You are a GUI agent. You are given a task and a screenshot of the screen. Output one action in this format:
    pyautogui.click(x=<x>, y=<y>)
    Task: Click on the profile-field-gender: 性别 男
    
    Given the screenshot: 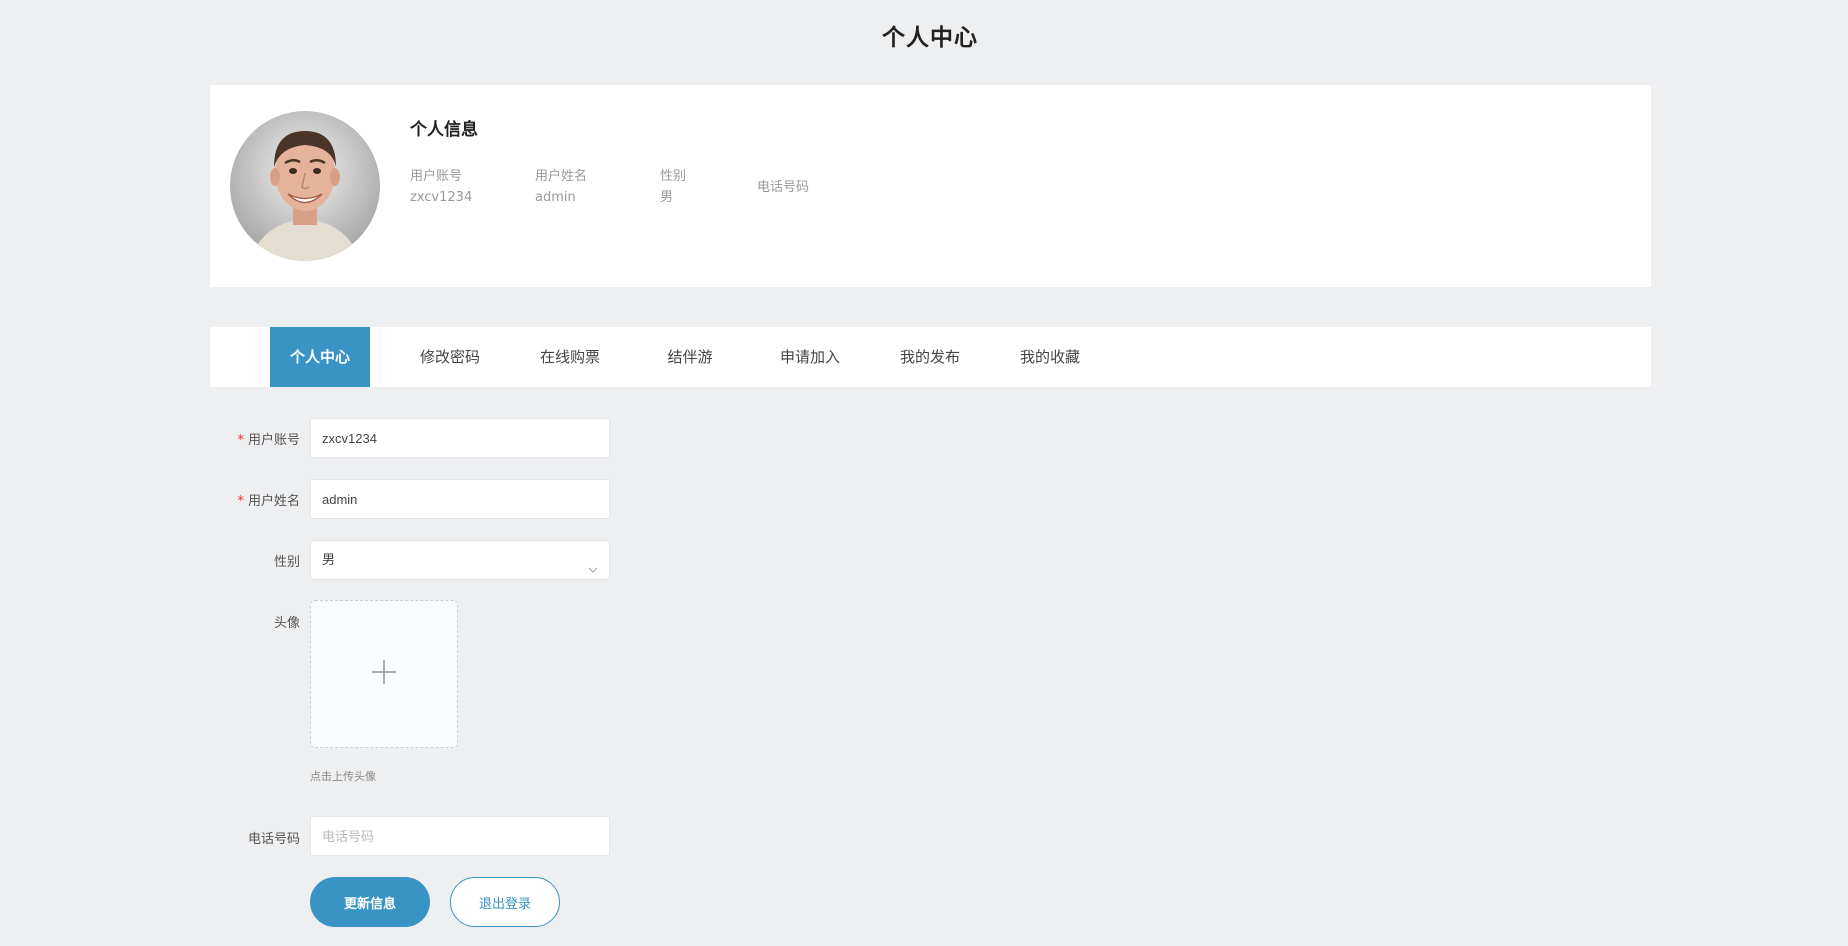 What is the action you would take?
    pyautogui.click(x=673, y=187)
    